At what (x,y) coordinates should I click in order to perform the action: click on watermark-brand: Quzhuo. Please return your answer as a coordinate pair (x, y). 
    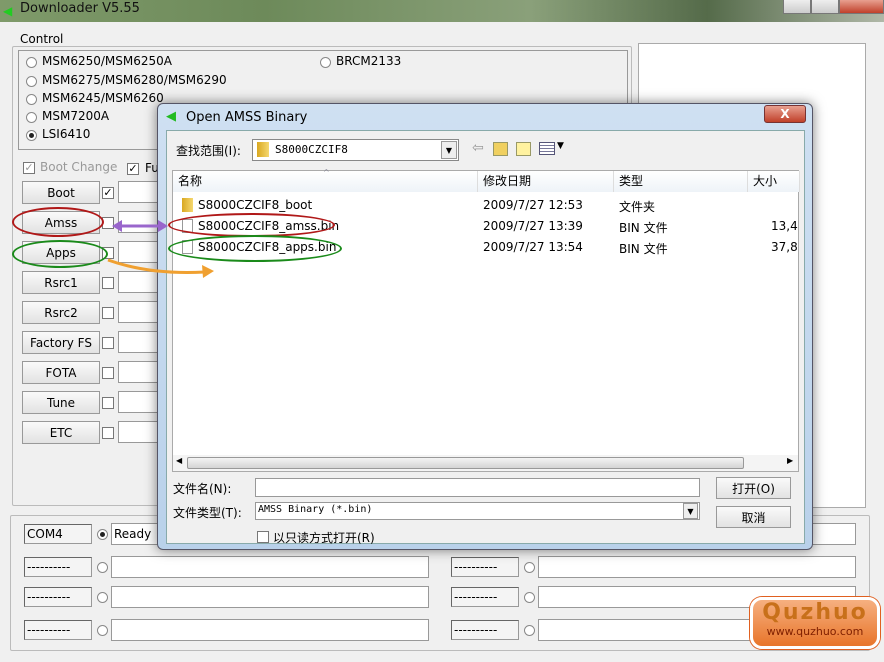
    Looking at the image, I should click on (815, 612).